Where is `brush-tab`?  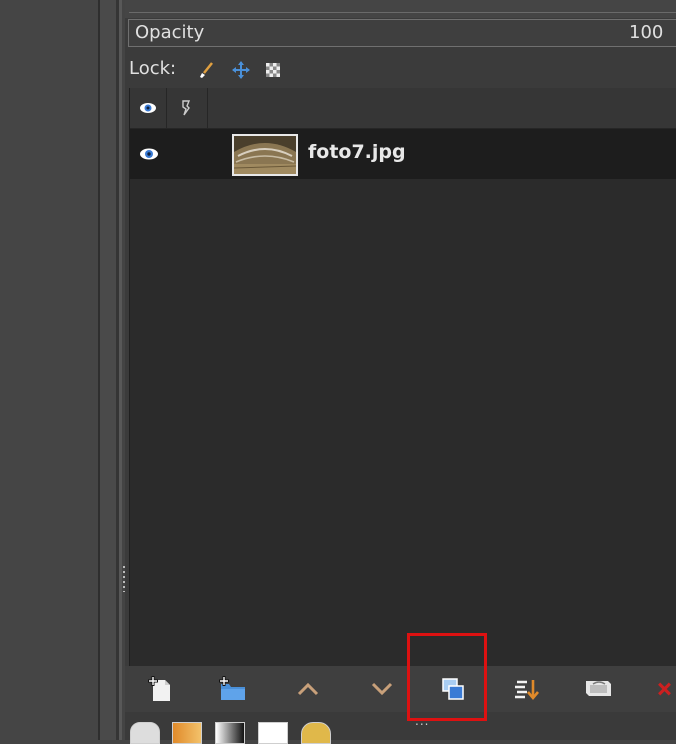 brush-tab is located at coordinates (145, 733).